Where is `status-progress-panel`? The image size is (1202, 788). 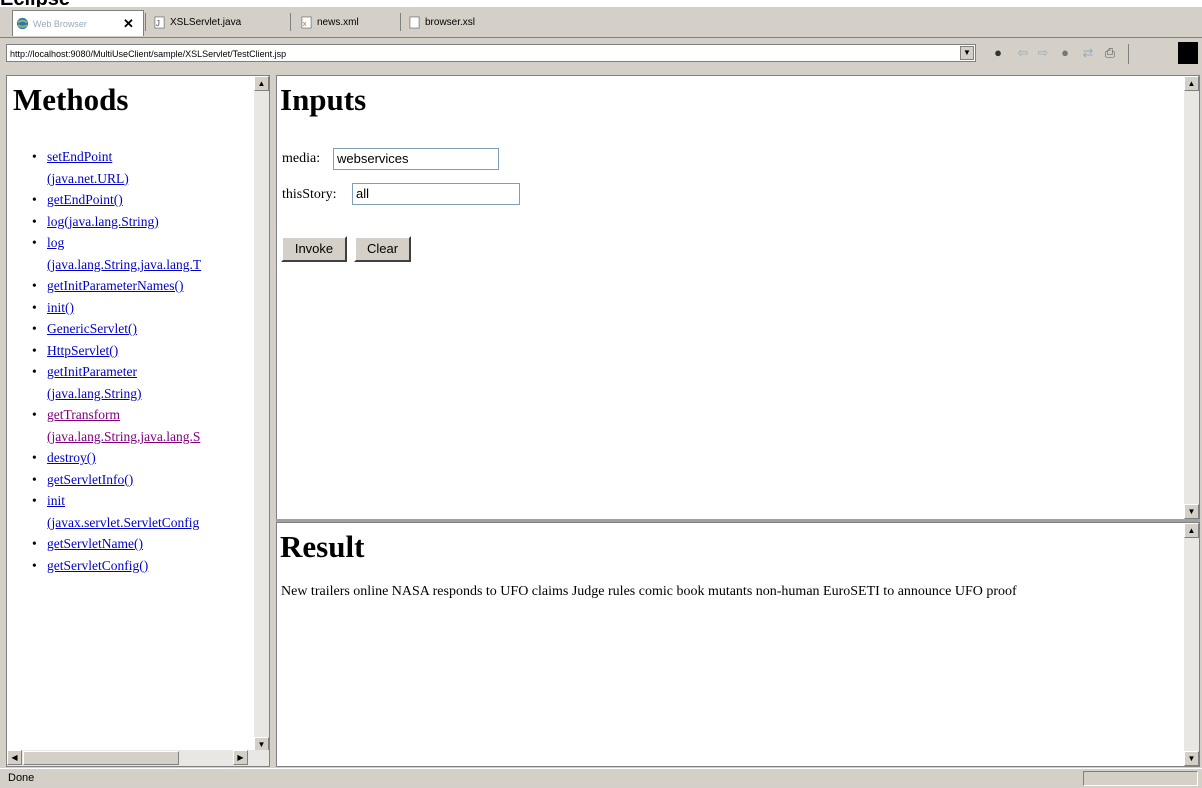
status-progress-panel is located at coordinates (1140, 778).